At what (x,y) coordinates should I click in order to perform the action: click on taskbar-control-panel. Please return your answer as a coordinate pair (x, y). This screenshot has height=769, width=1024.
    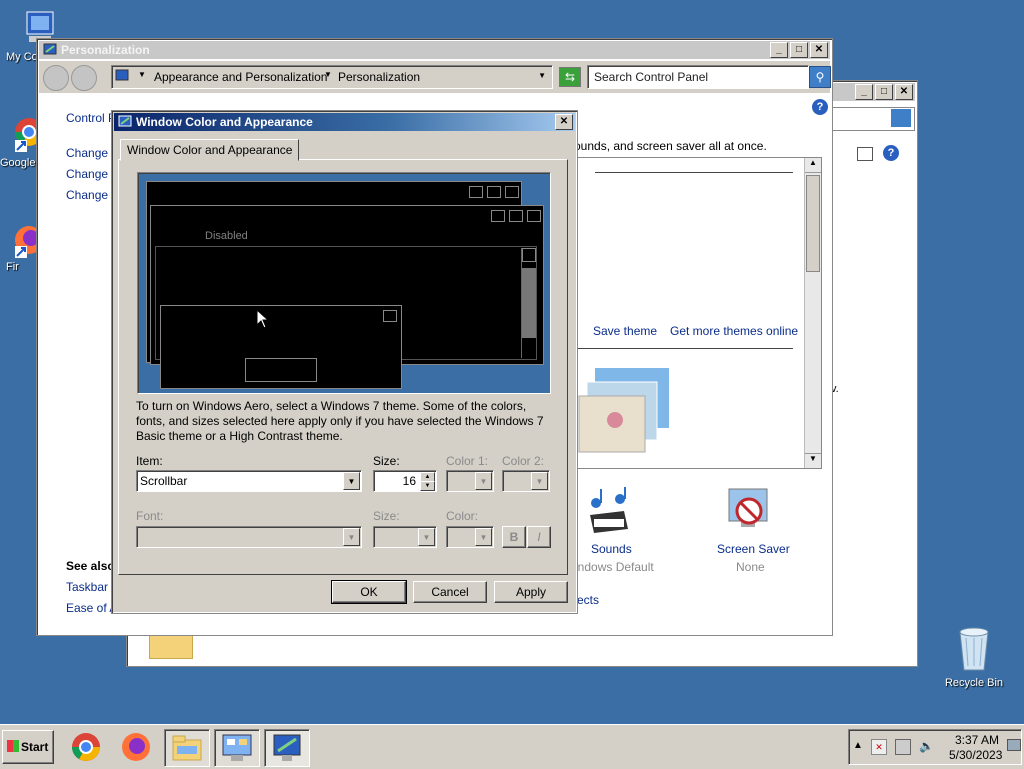
    Looking at the image, I should click on (237, 748).